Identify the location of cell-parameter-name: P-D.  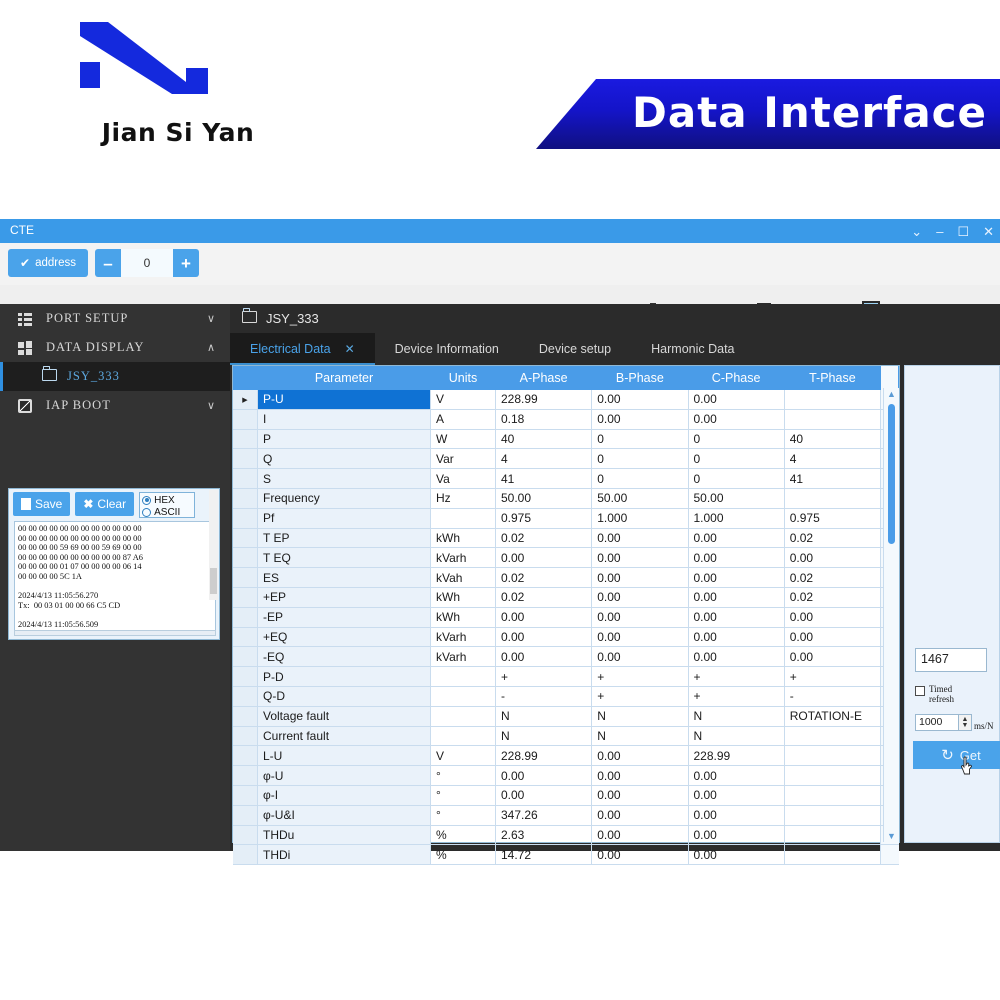
(344, 676).